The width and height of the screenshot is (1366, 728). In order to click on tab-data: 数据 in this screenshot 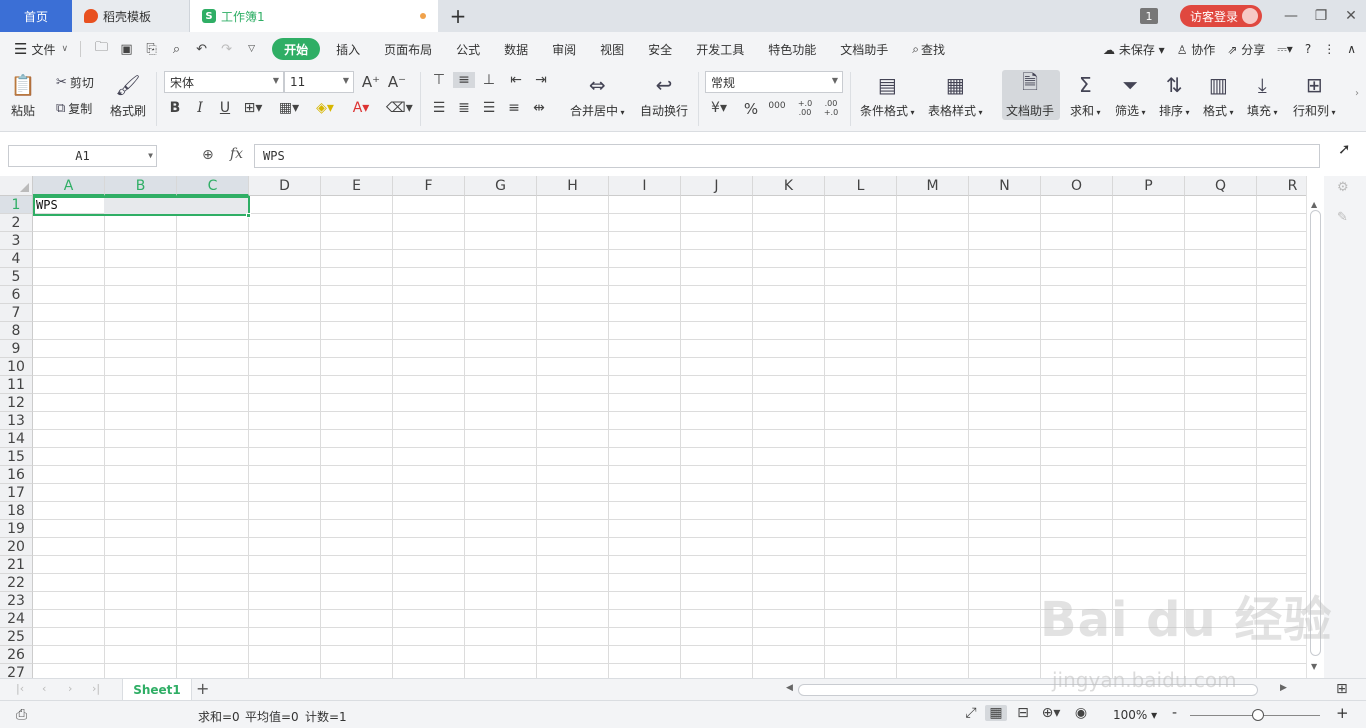, I will do `click(516, 49)`.